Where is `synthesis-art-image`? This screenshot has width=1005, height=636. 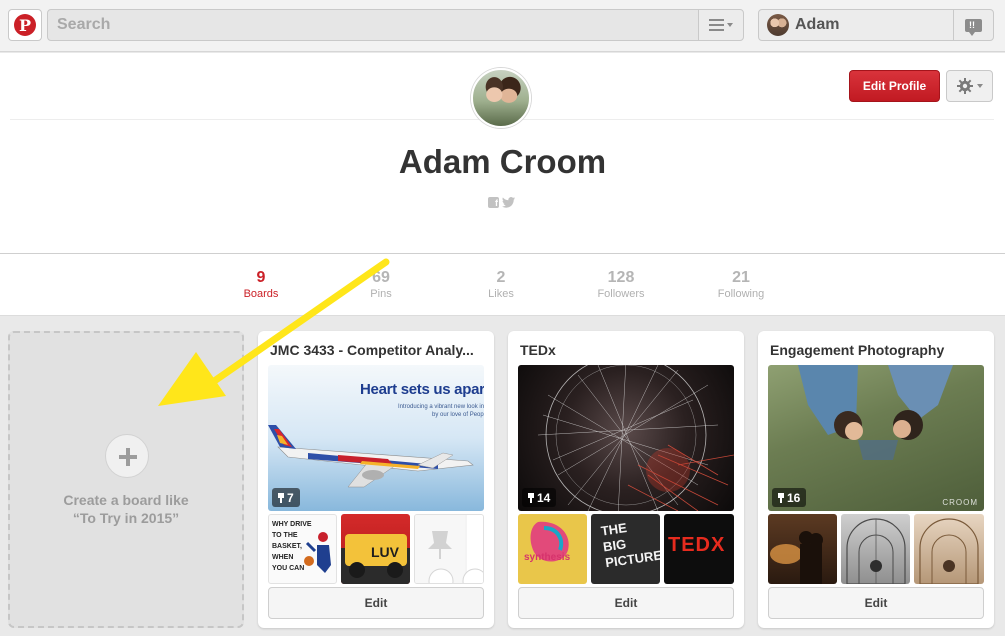 synthesis-art-image is located at coordinates (549, 541).